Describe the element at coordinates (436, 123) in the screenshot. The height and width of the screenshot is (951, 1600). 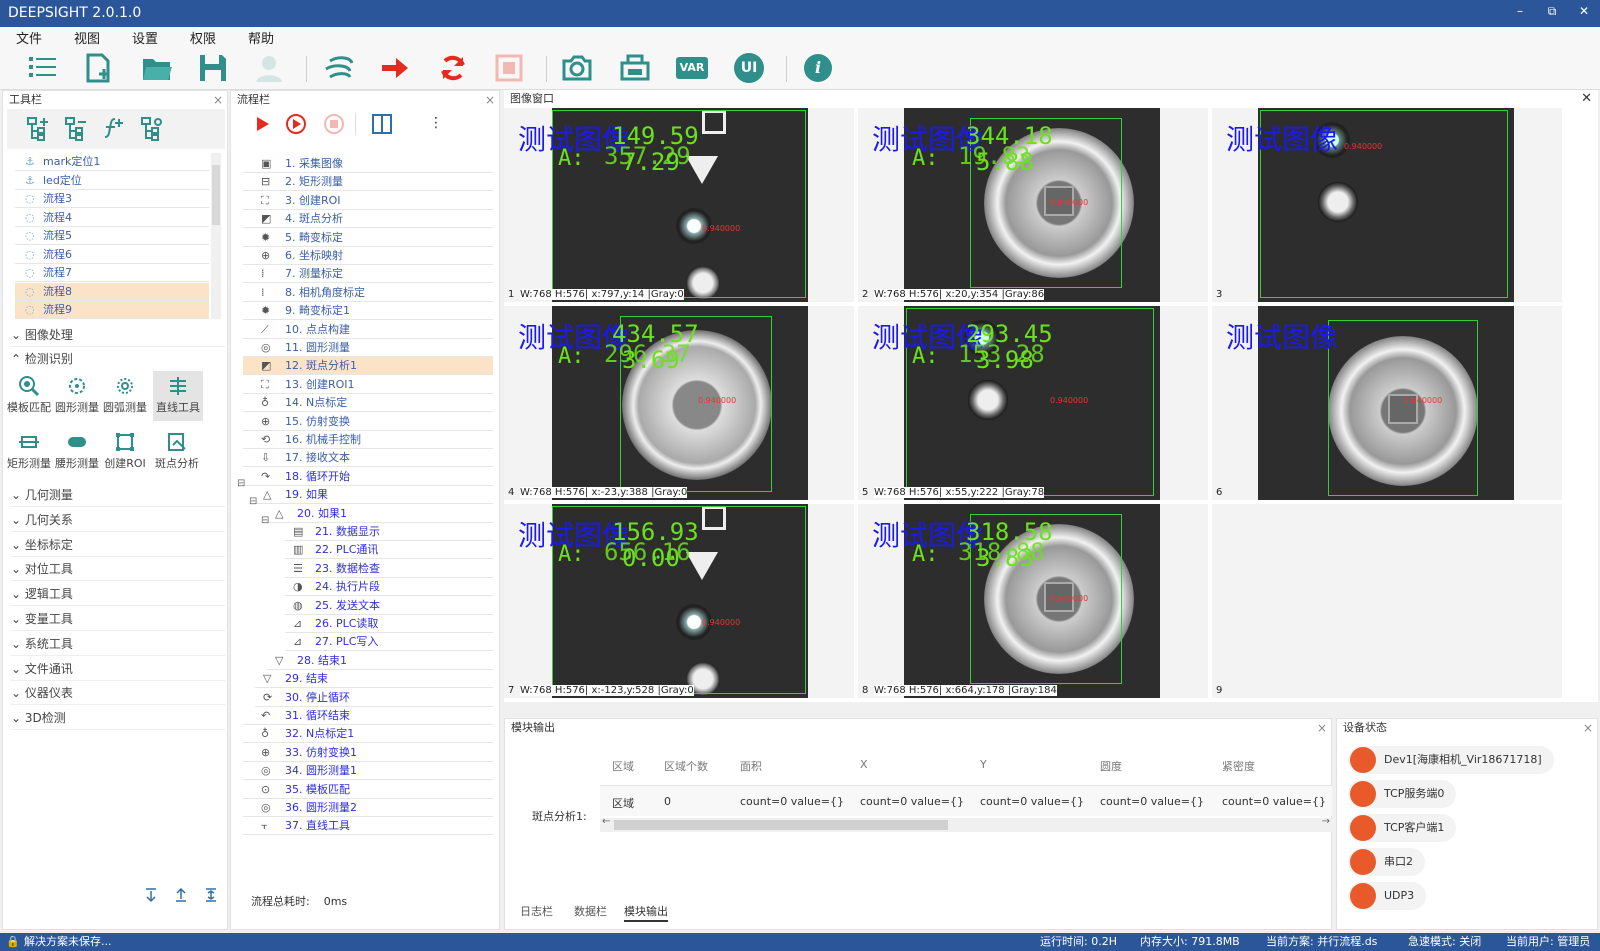
I see `more-options-icon: ⋮` at that location.